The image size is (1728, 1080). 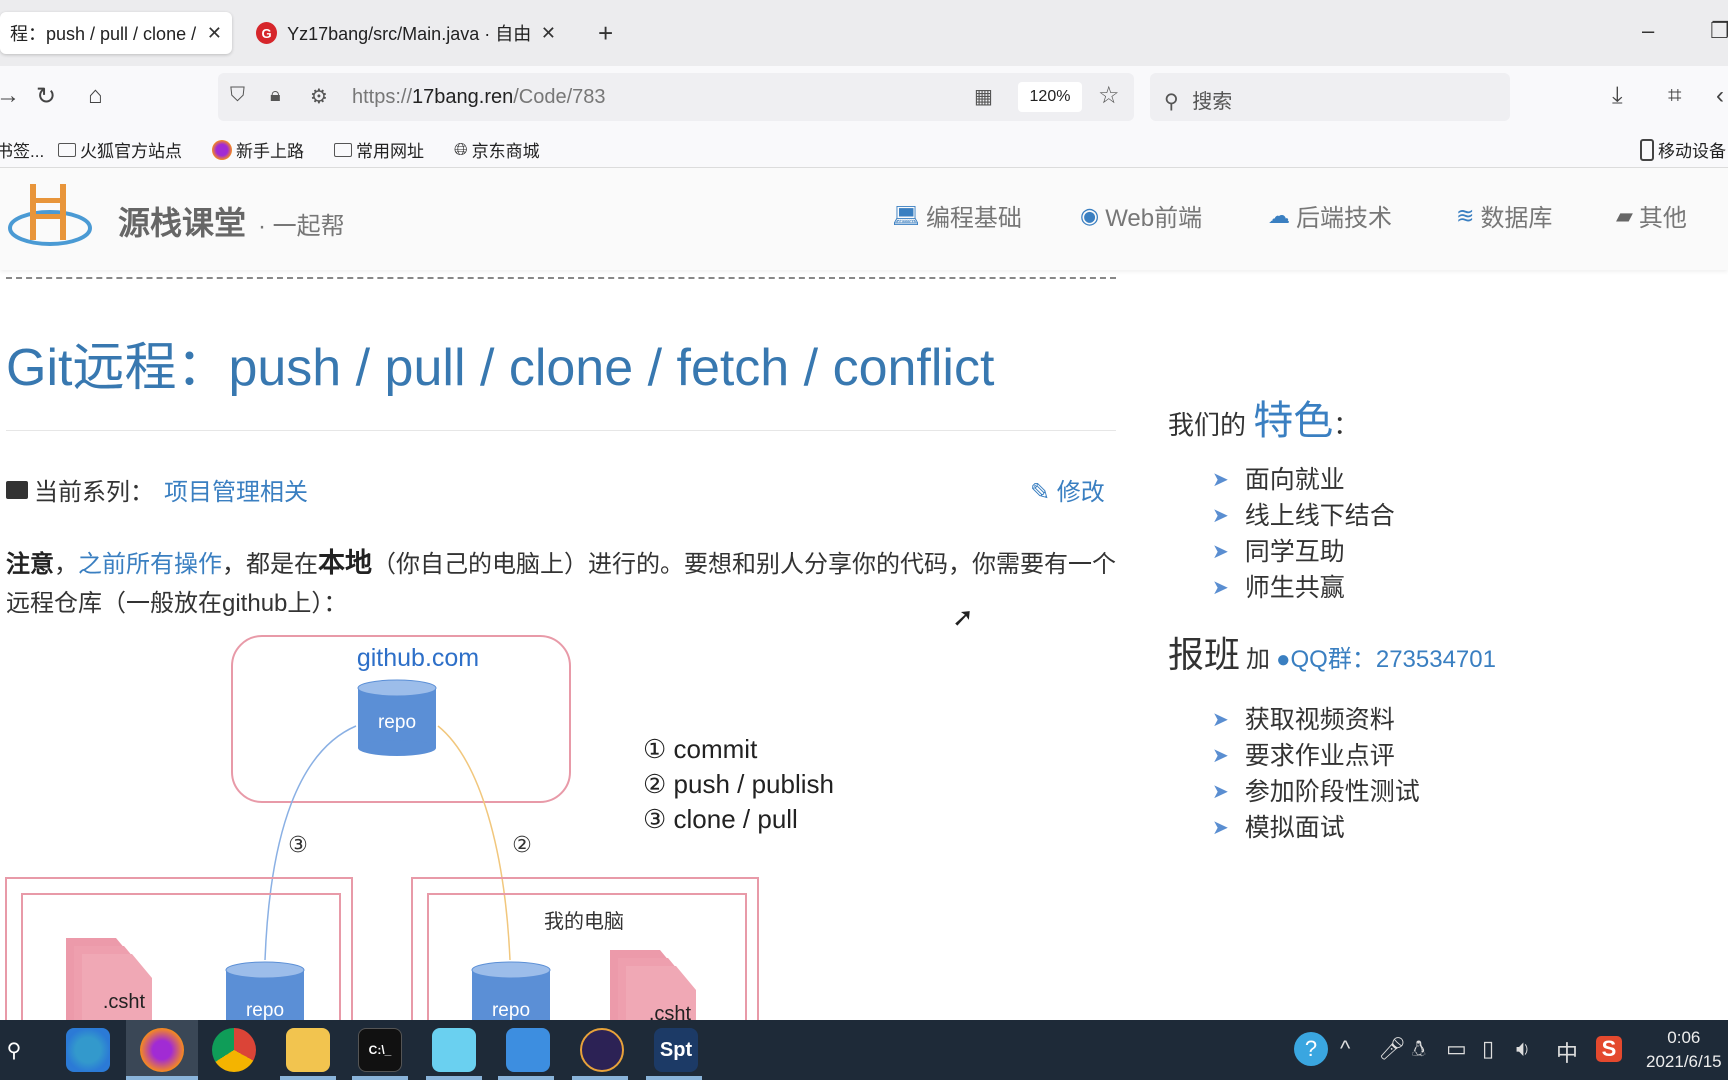 I want to click on list-item: ➤ 师生共赢, so click(x=1450, y=588).